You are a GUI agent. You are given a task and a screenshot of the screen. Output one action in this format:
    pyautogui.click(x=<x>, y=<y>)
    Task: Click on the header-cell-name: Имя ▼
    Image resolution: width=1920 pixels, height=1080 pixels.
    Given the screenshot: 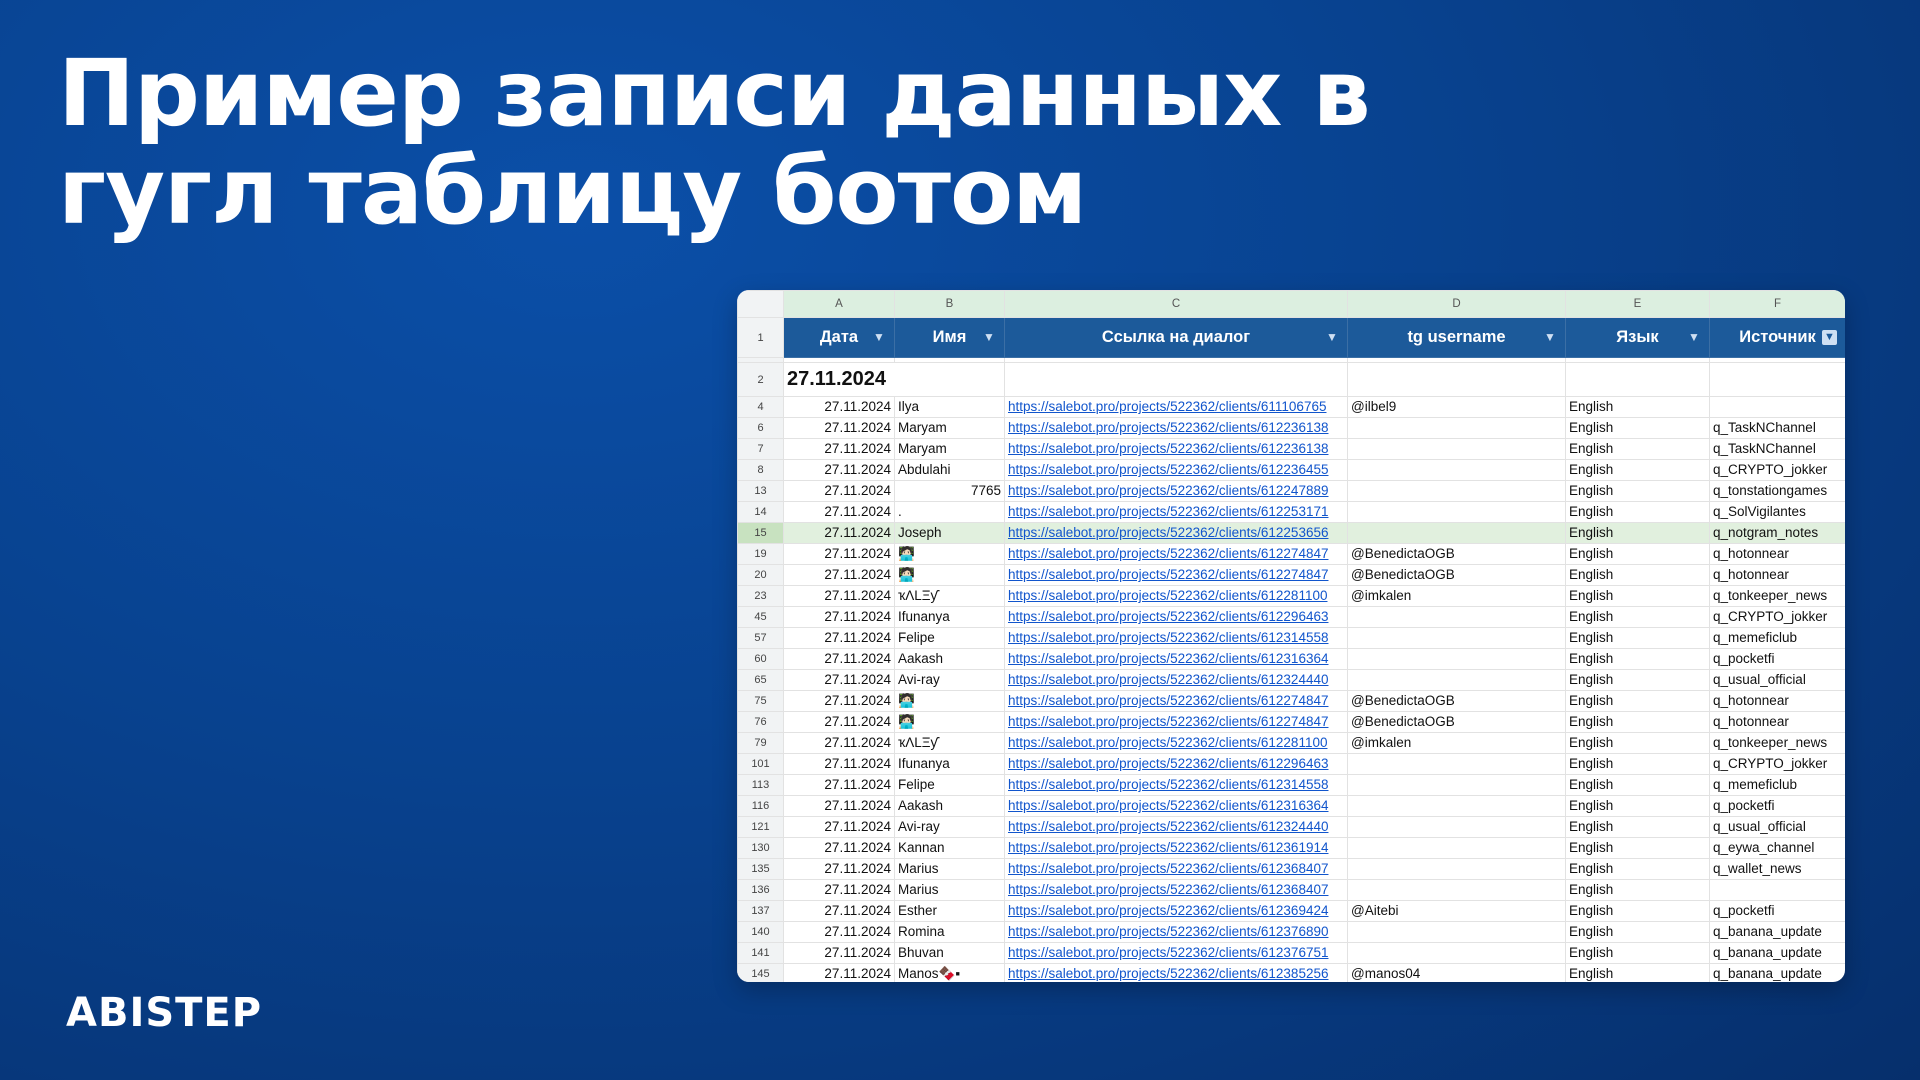 What is the action you would take?
    pyautogui.click(x=949, y=337)
    